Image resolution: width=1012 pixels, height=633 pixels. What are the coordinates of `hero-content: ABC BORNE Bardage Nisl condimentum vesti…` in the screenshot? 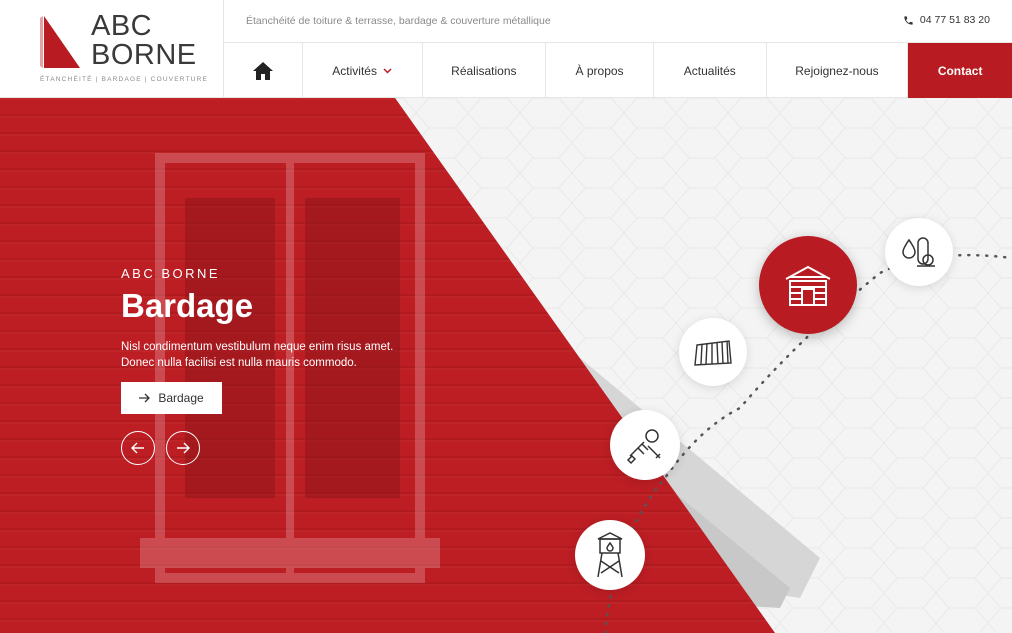 It's located at (266, 318).